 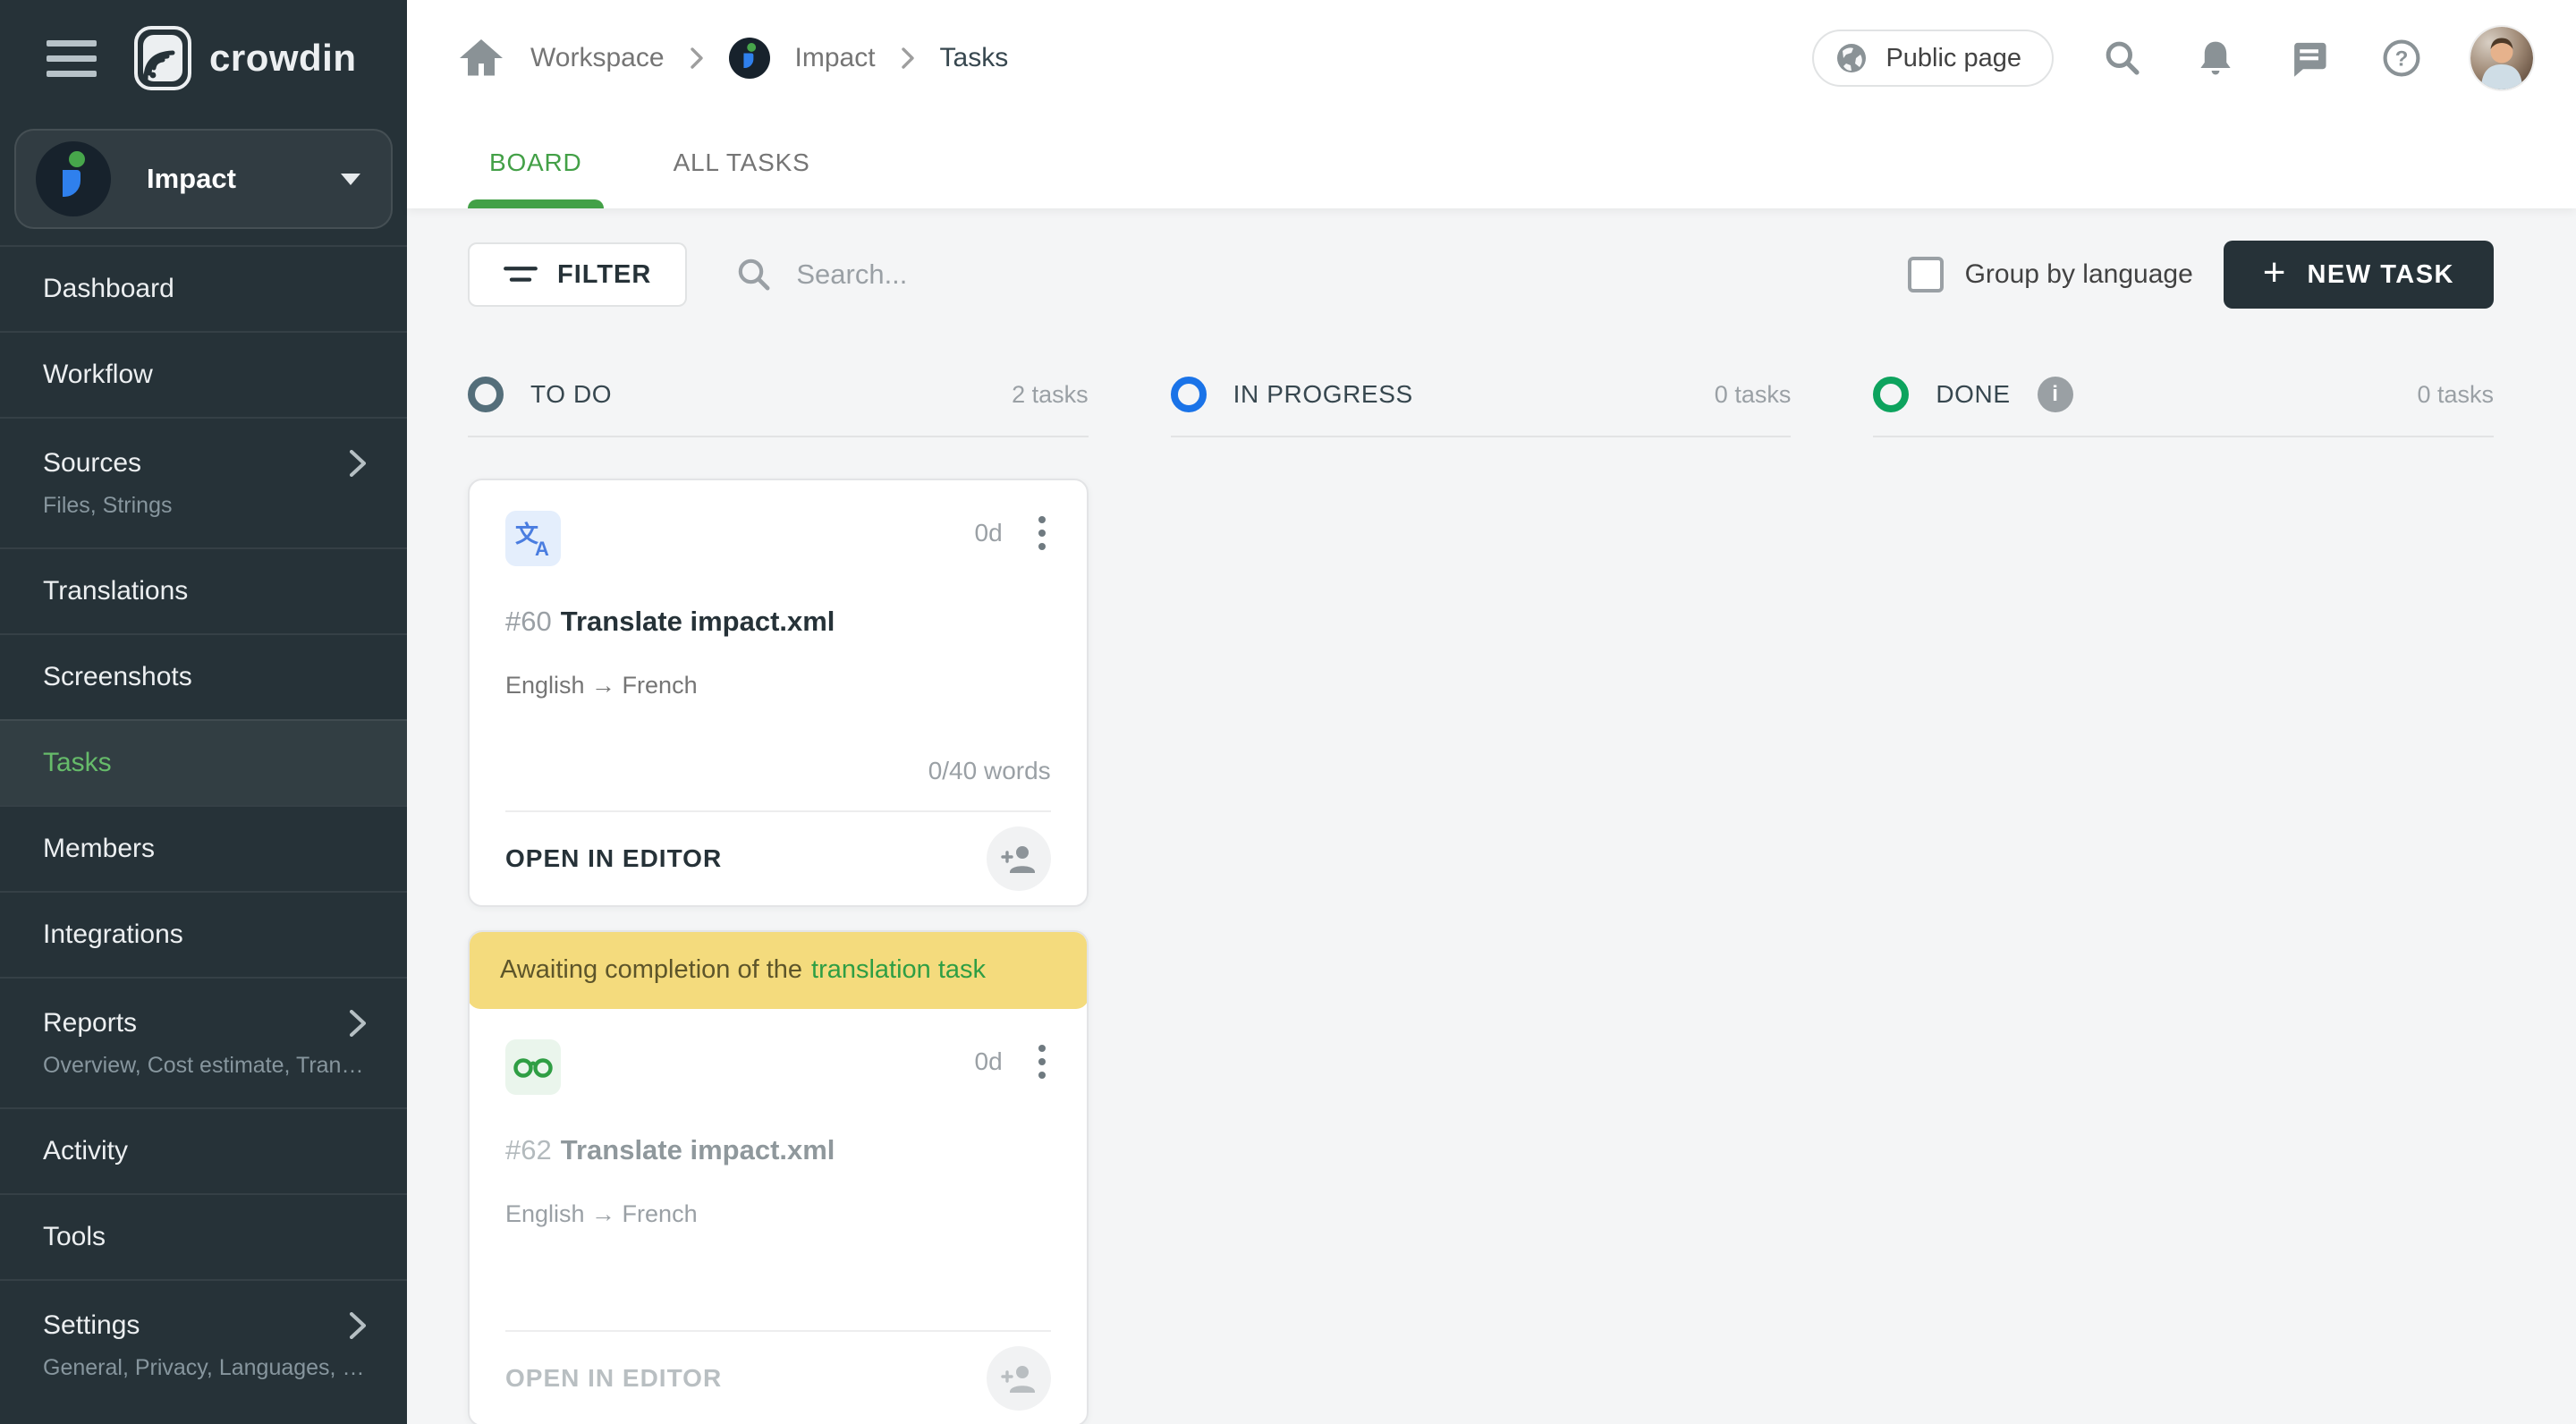 I want to click on svg-text: A, so click(x=542, y=548).